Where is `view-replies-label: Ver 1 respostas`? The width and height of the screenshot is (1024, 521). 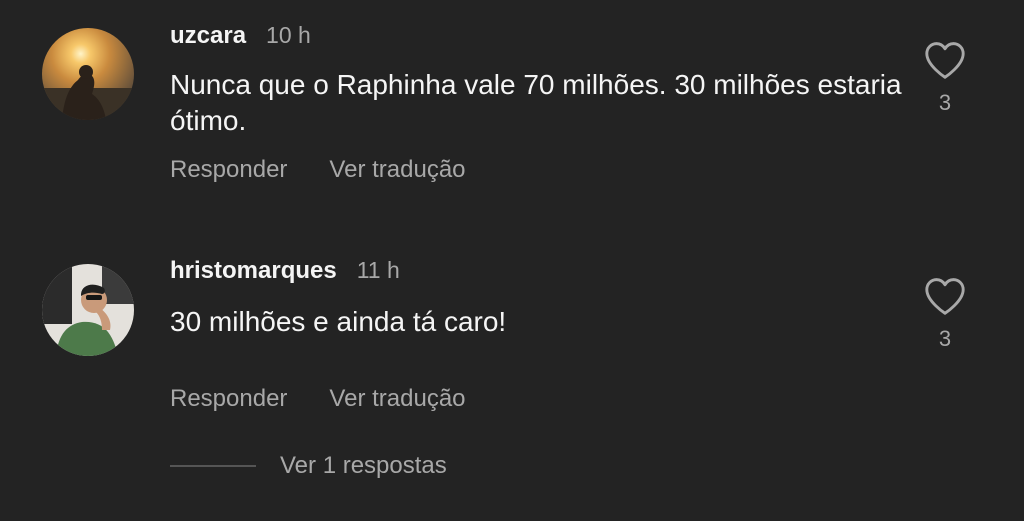 view-replies-label: Ver 1 respostas is located at coordinates (363, 466).